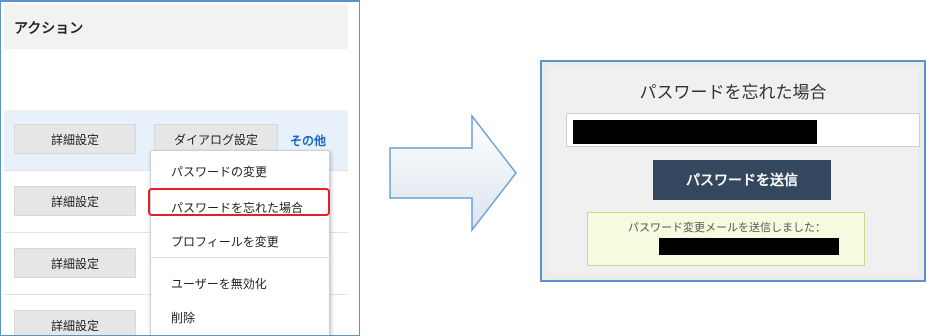 Image resolution: width=926 pixels, height=336 pixels. I want to click on actions-header: アクション, so click(176, 26).